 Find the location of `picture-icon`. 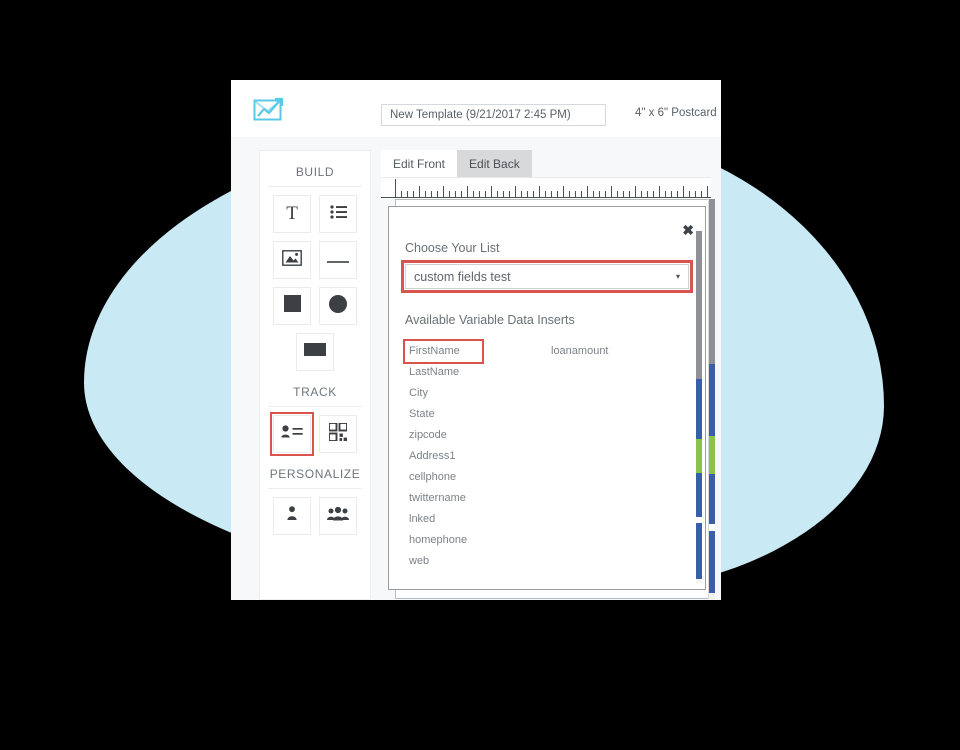

picture-icon is located at coordinates (292, 260).